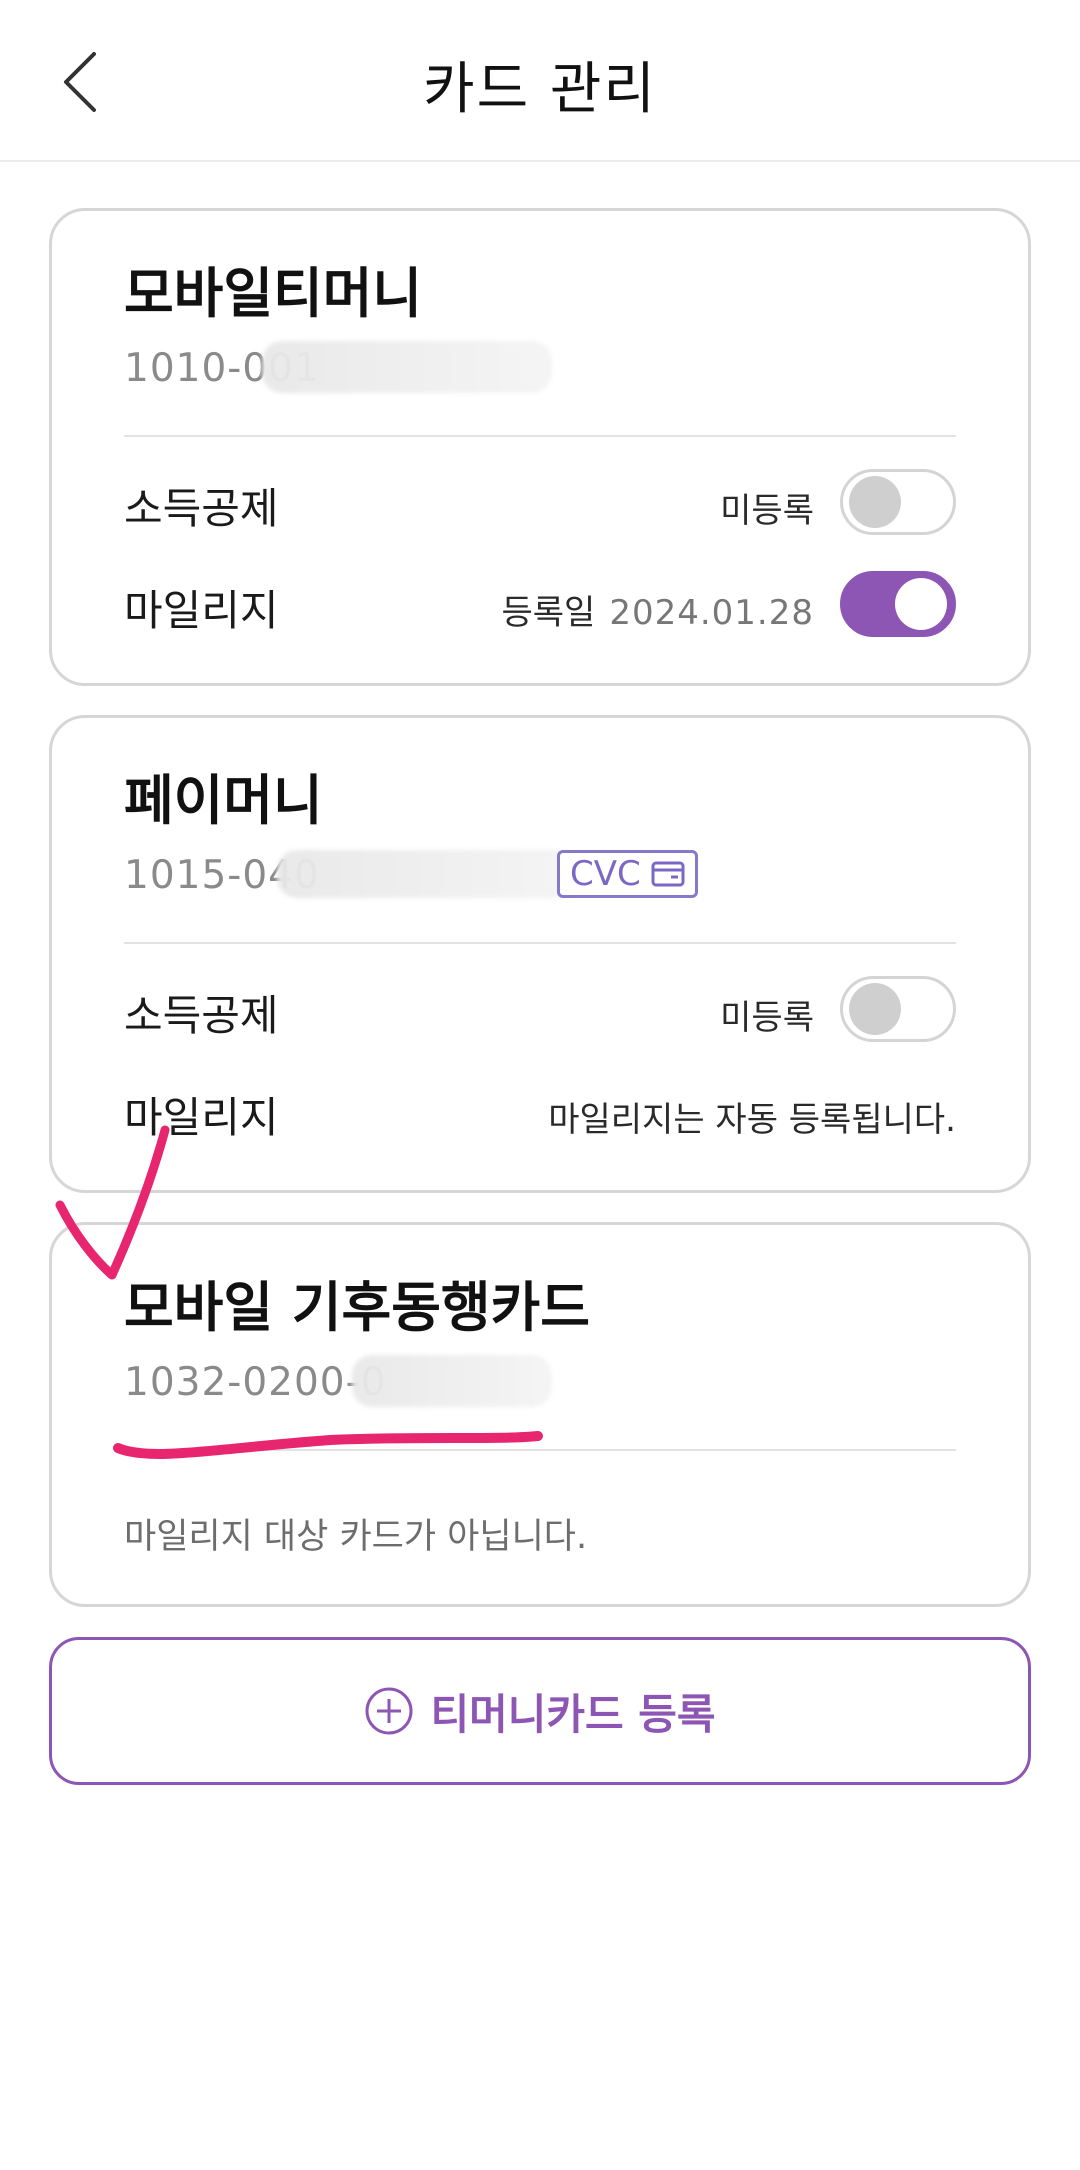  I want to click on mileage-toggle, so click(898, 604).